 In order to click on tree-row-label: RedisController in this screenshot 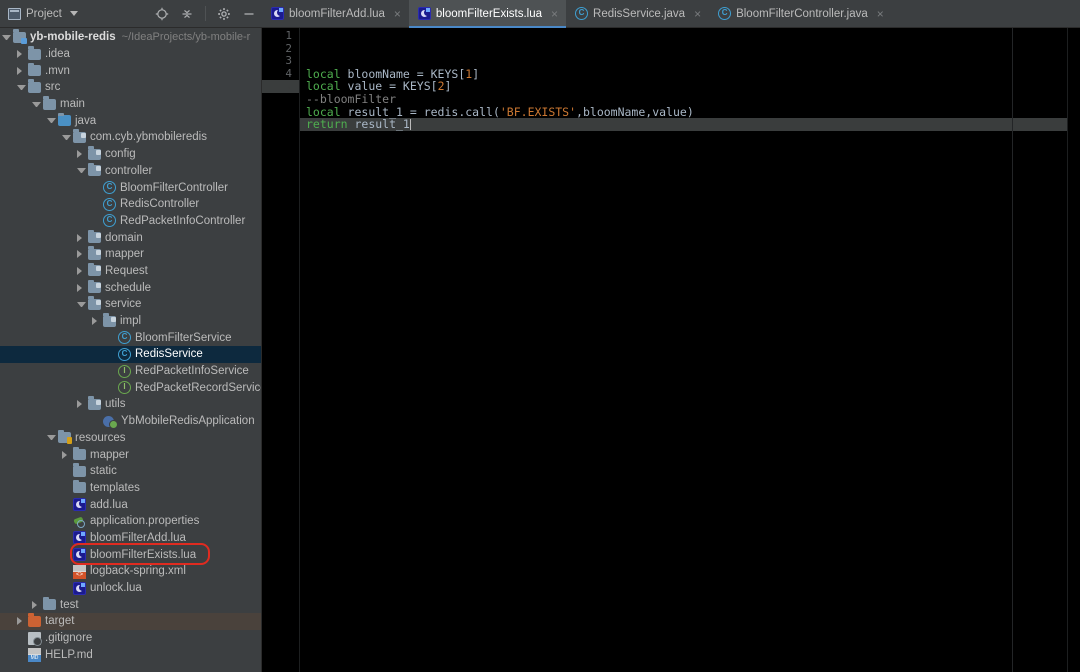, I will do `click(160, 204)`.